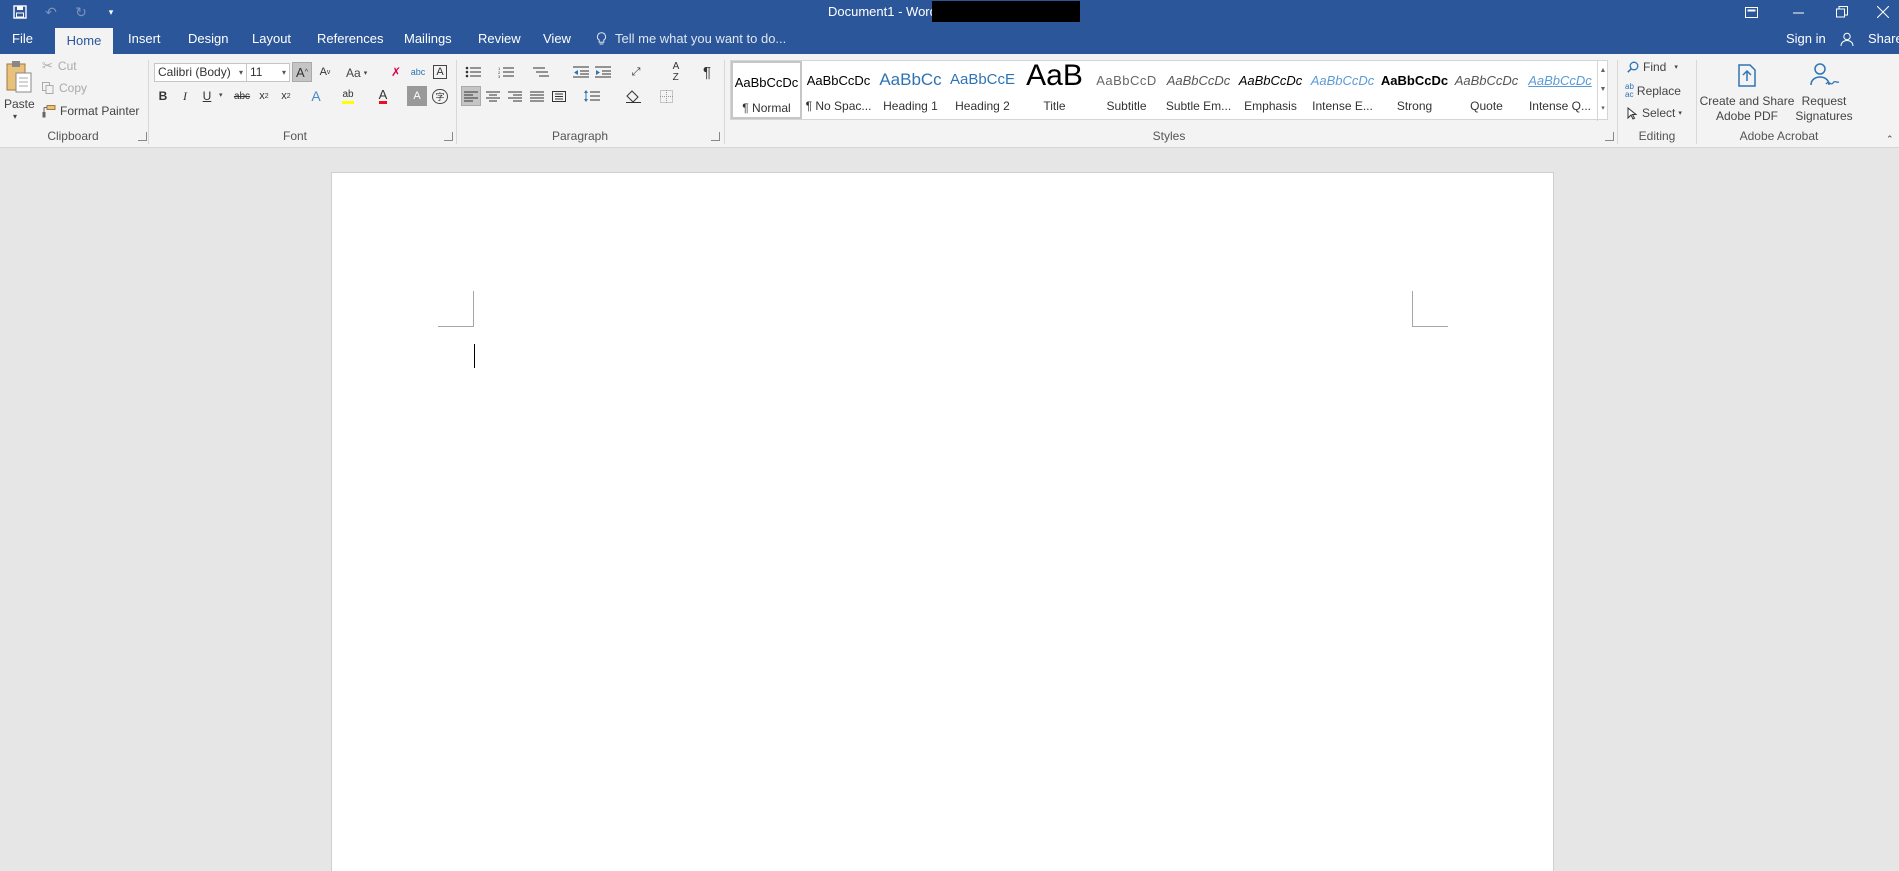 The height and width of the screenshot is (871, 1899). What do you see at coordinates (242, 96) in the screenshot?
I see `strikethrough-icon: abc` at bounding box center [242, 96].